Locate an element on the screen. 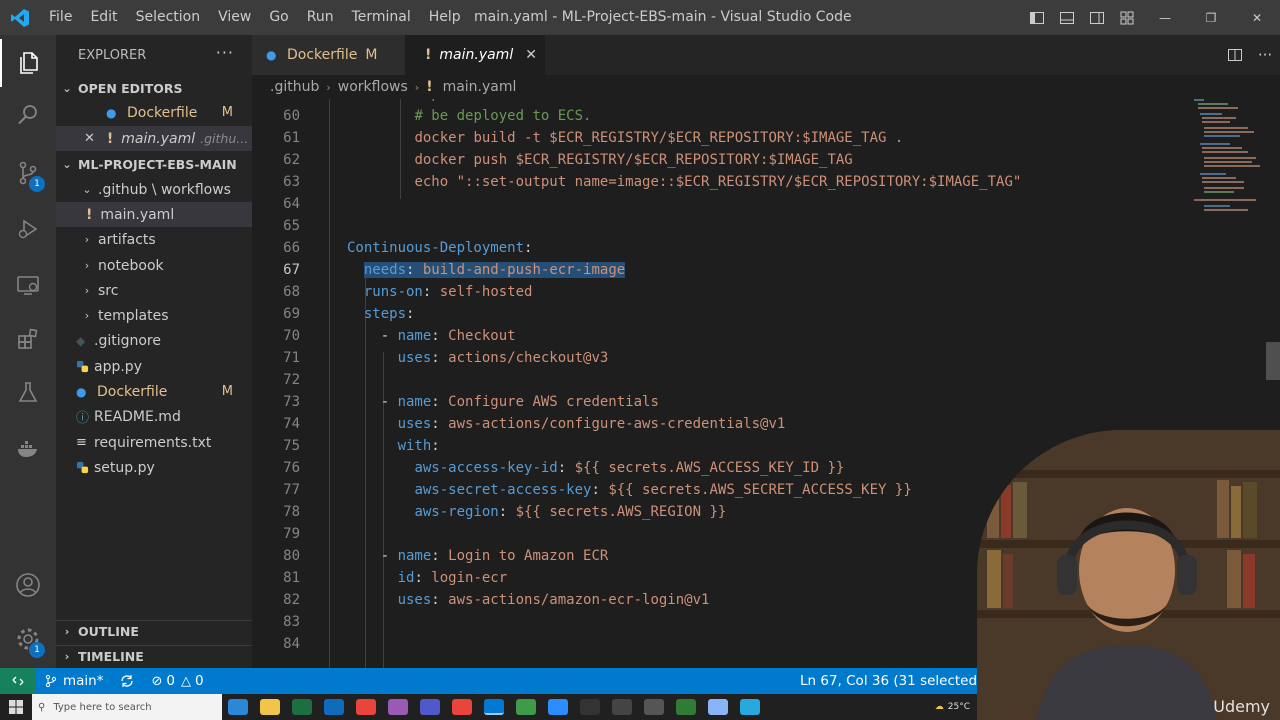 The height and width of the screenshot is (720, 1280). file-requirements: ≡ requirements.txt is located at coordinates (154, 442).